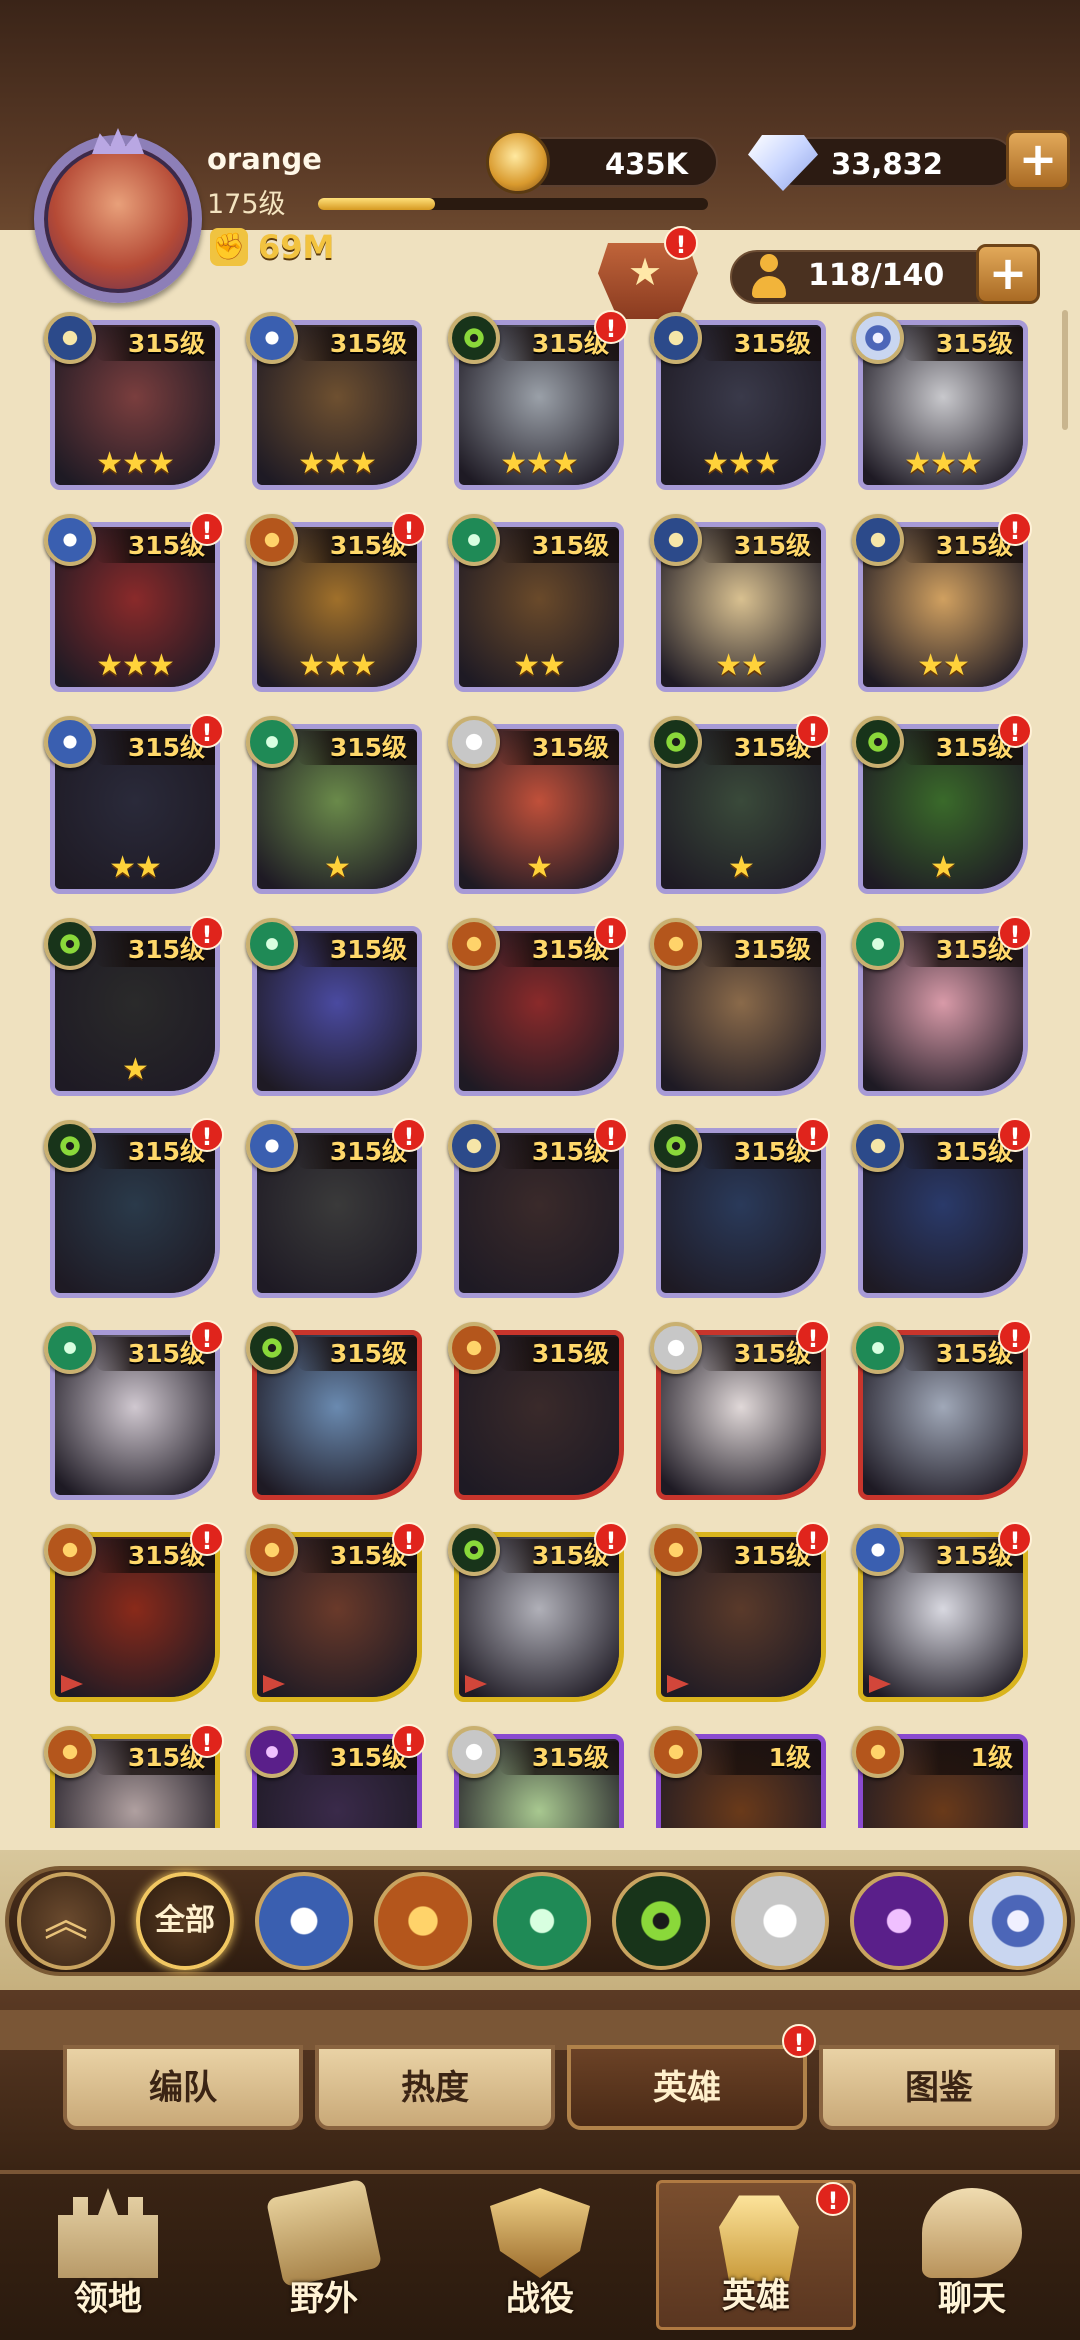  Describe the element at coordinates (304, 1921) in the screenshot. I see `filter-lightbearer-icon` at that location.